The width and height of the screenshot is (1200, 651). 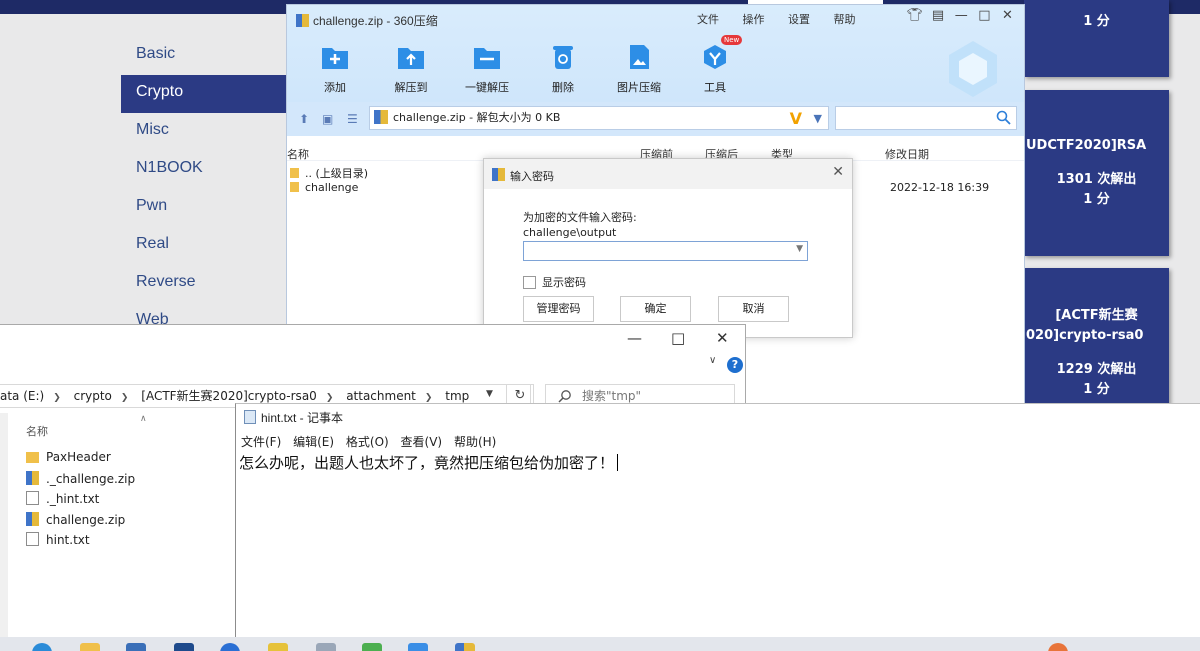 What do you see at coordinates (938, 15) in the screenshot?
I see `feedback-icon: ▤` at bounding box center [938, 15].